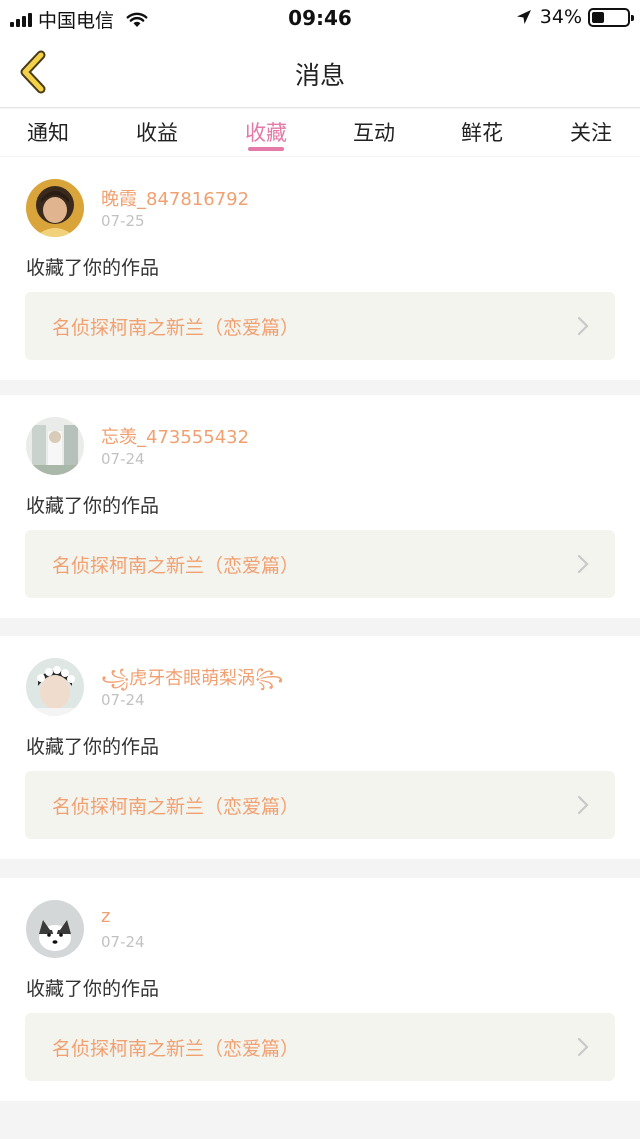 This screenshot has height=1139, width=640. Describe the element at coordinates (320, 18) in the screenshot. I see `status-bar: 中国电信 09:46 34%` at that location.